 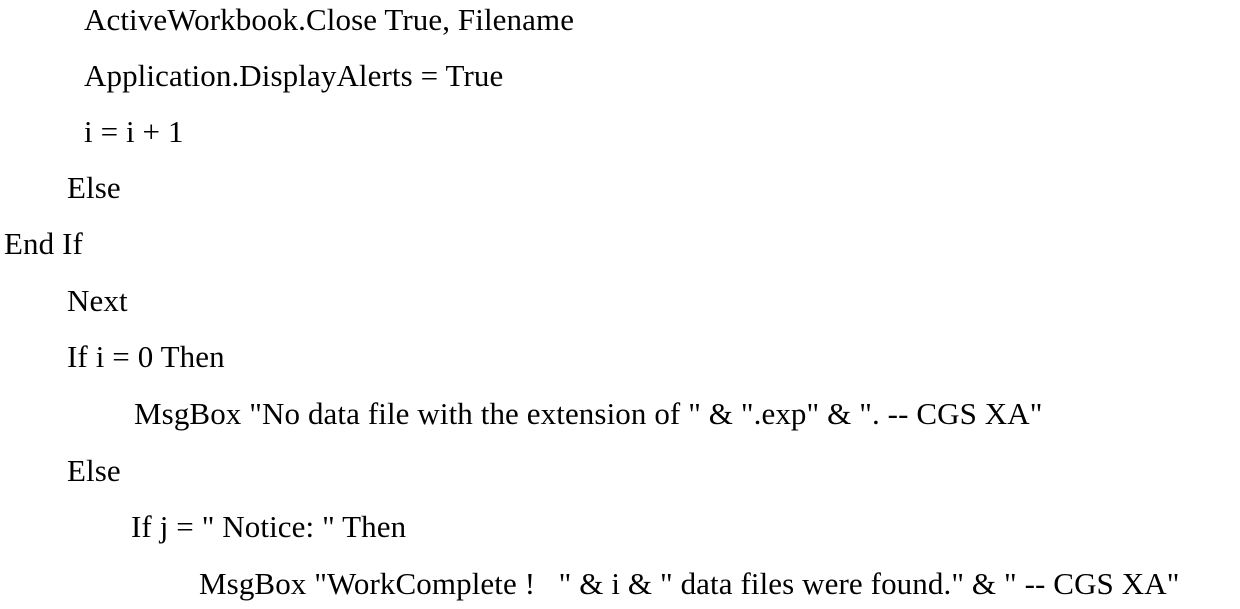 I want to click on code-line: Application.DisplayAlerts = True, so click(x=294, y=75).